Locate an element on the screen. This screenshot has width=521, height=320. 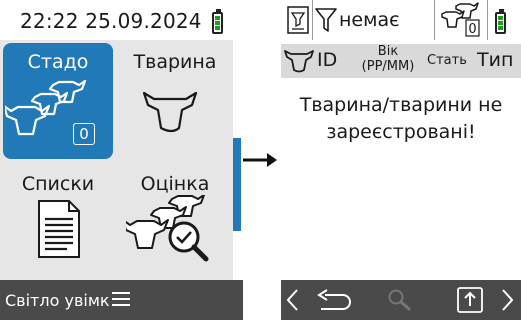
chevron-left-icon is located at coordinates (292, 300).